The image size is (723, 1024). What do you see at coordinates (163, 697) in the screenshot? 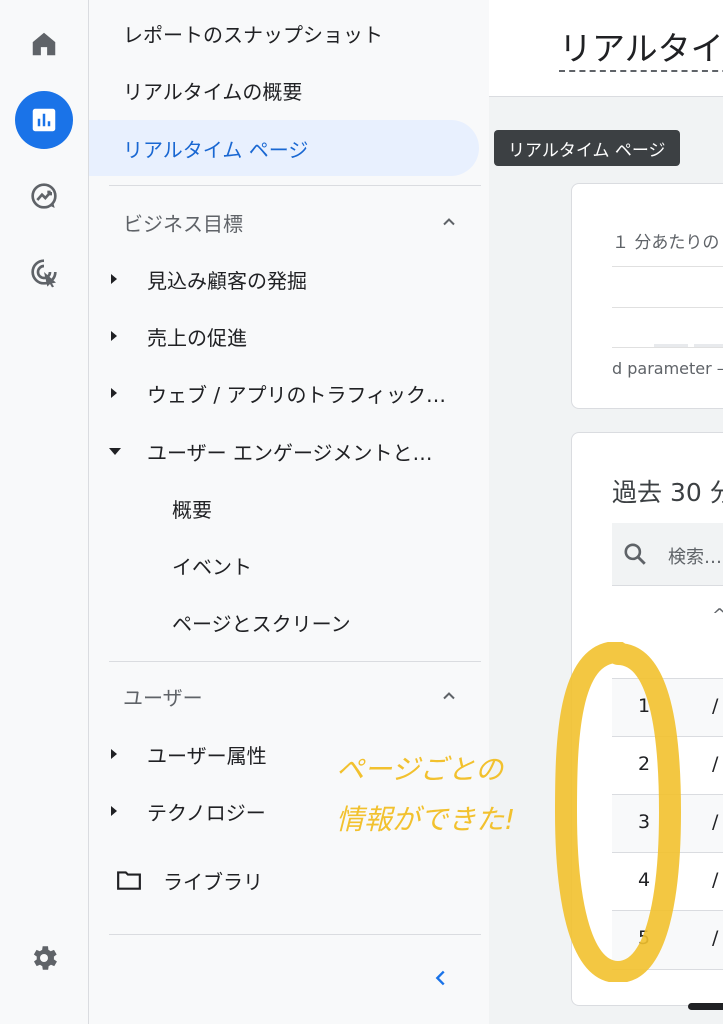
I see `section-title: ユーザー` at bounding box center [163, 697].